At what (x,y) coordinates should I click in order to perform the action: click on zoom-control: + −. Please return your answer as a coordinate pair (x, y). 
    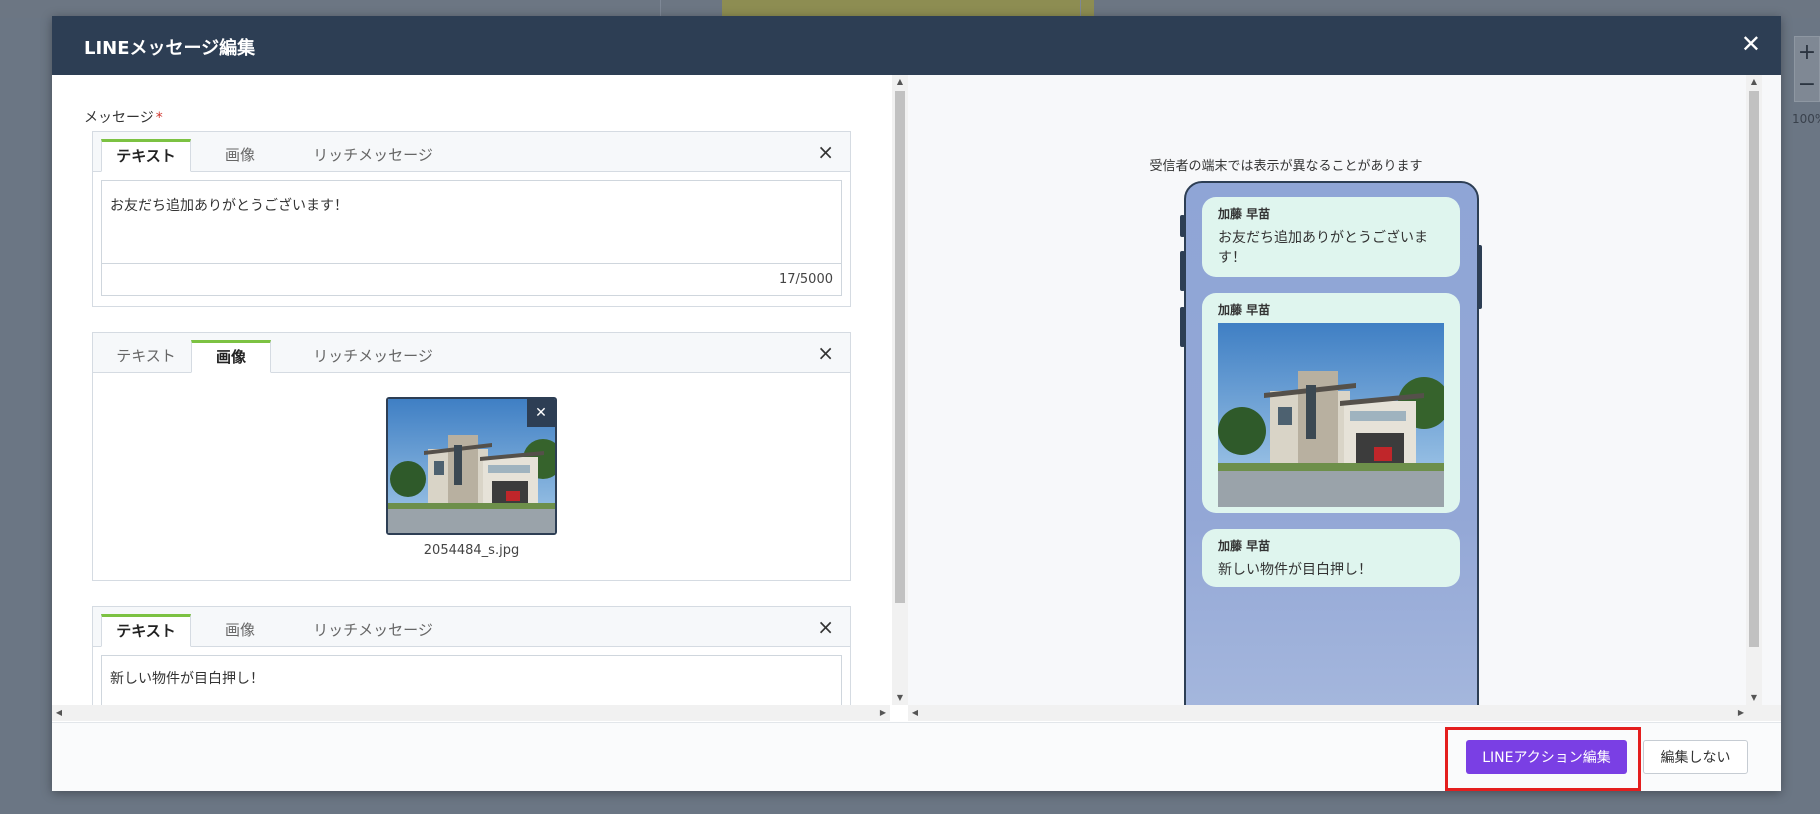
    Looking at the image, I should click on (1807, 69).